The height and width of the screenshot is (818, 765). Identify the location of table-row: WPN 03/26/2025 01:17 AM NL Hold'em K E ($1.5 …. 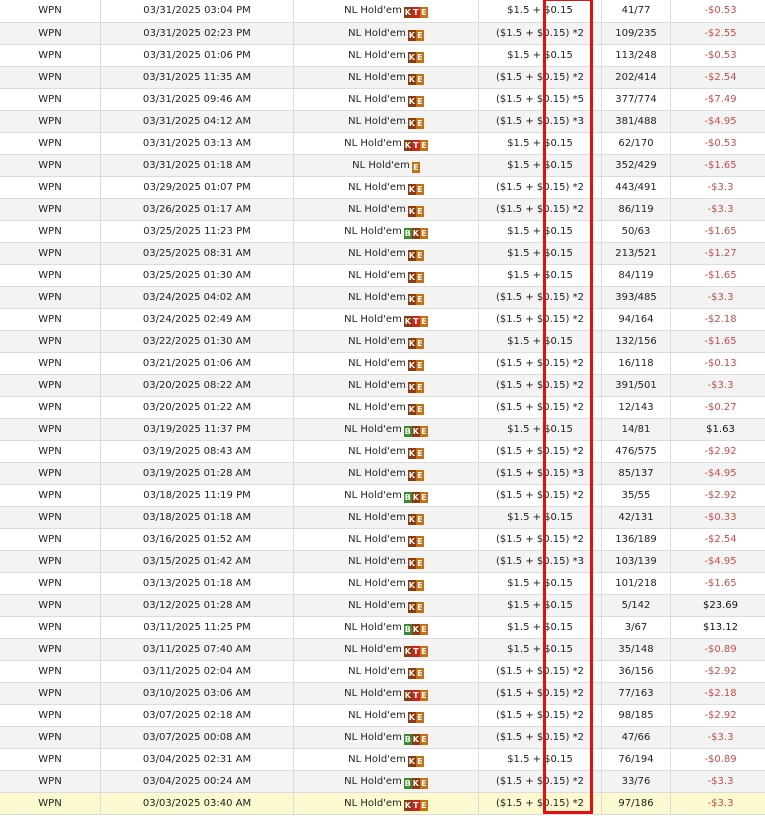
(382, 209).